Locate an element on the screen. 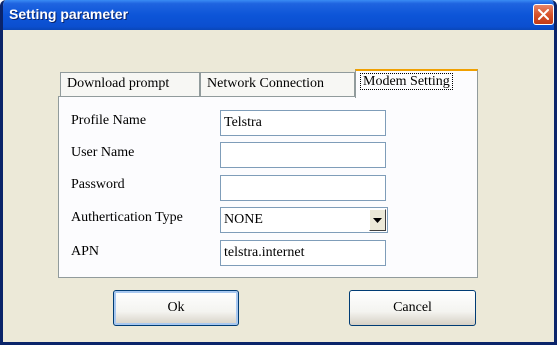 The width and height of the screenshot is (557, 345). profile-name-input: Telstra is located at coordinates (303, 123).